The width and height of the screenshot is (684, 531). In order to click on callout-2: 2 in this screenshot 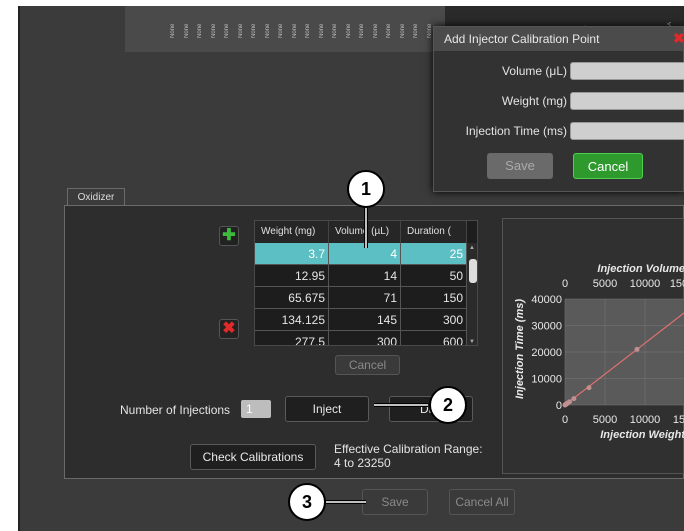, I will do `click(448, 405)`.